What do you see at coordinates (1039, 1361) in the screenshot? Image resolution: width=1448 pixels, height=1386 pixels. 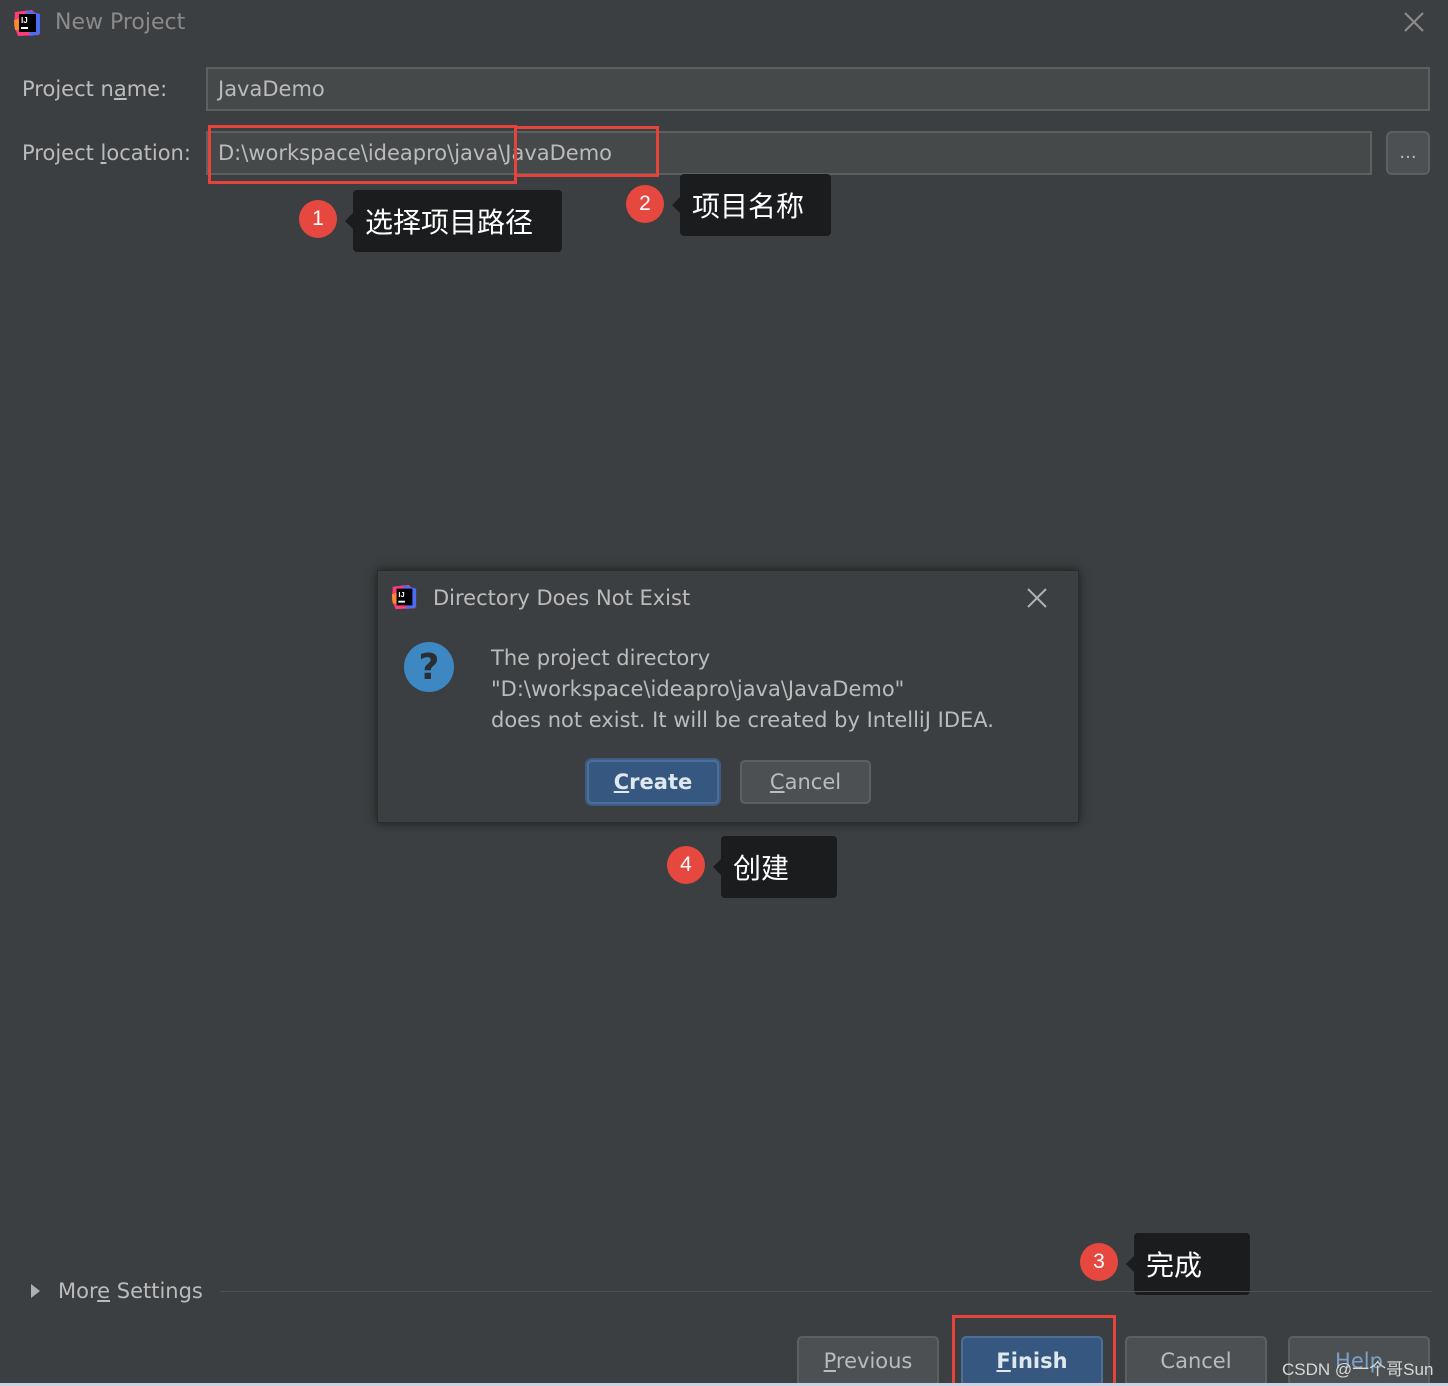 I see `button-label: inish` at bounding box center [1039, 1361].